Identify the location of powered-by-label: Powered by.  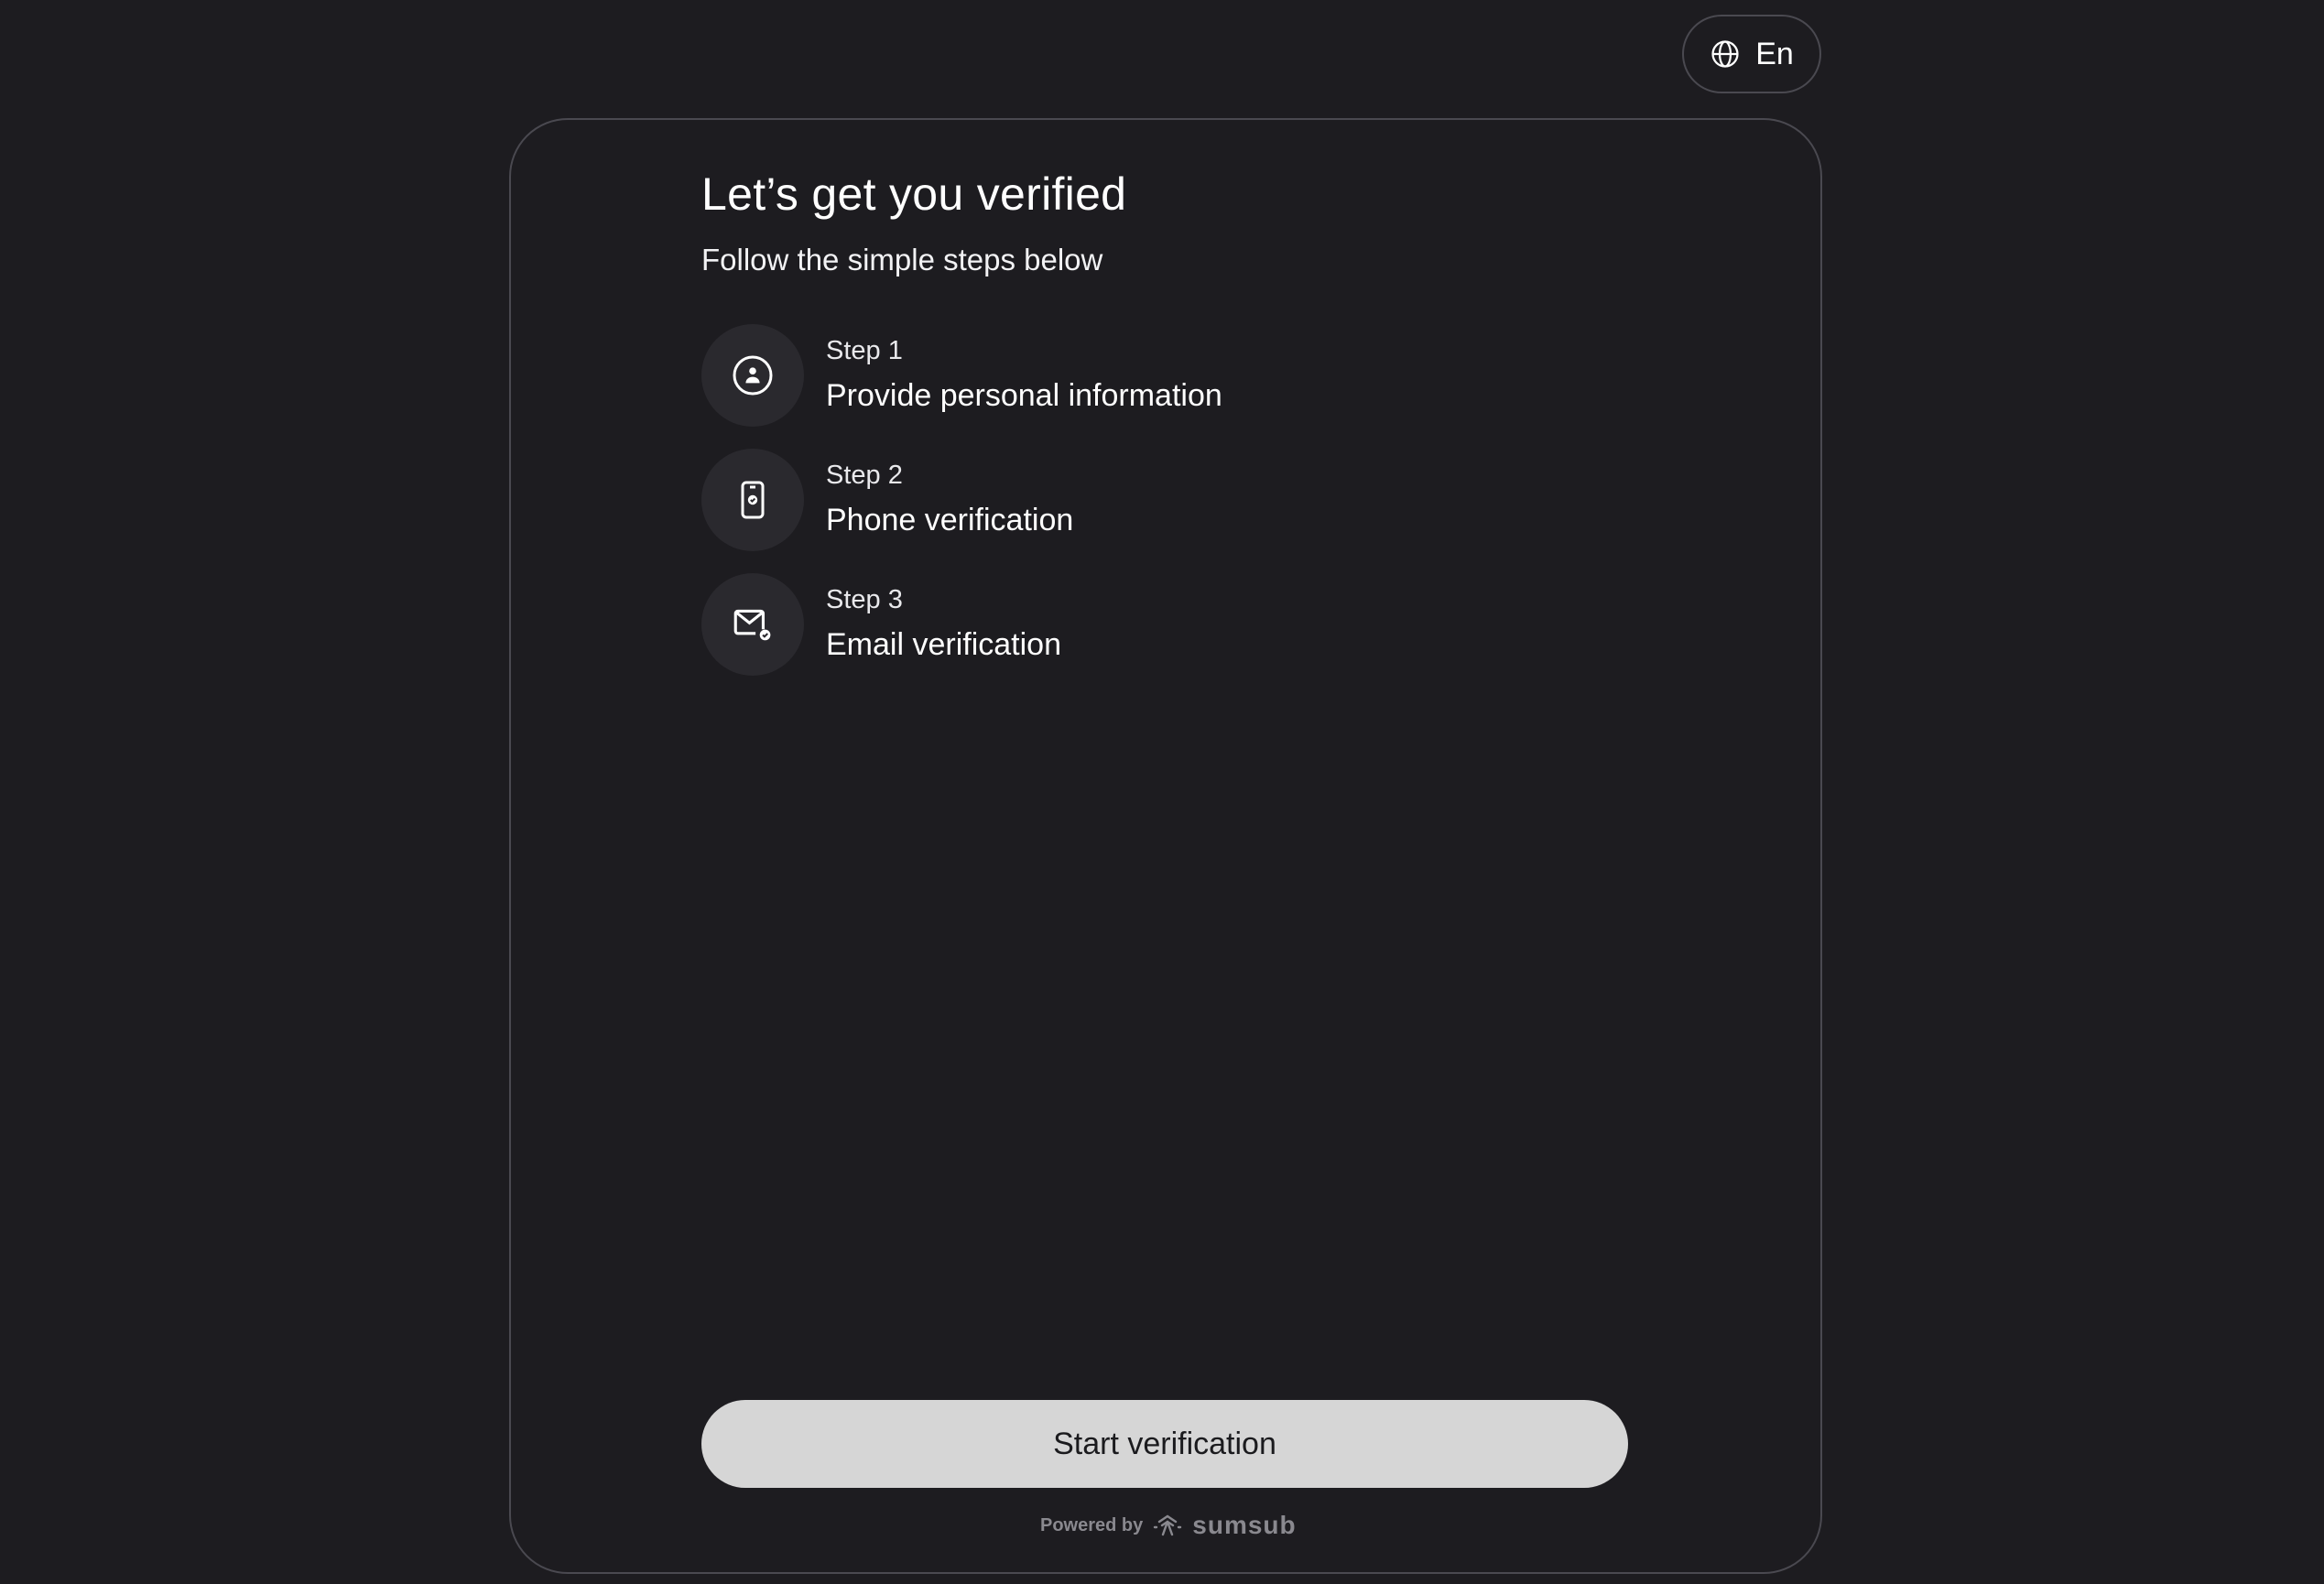
(1092, 1524).